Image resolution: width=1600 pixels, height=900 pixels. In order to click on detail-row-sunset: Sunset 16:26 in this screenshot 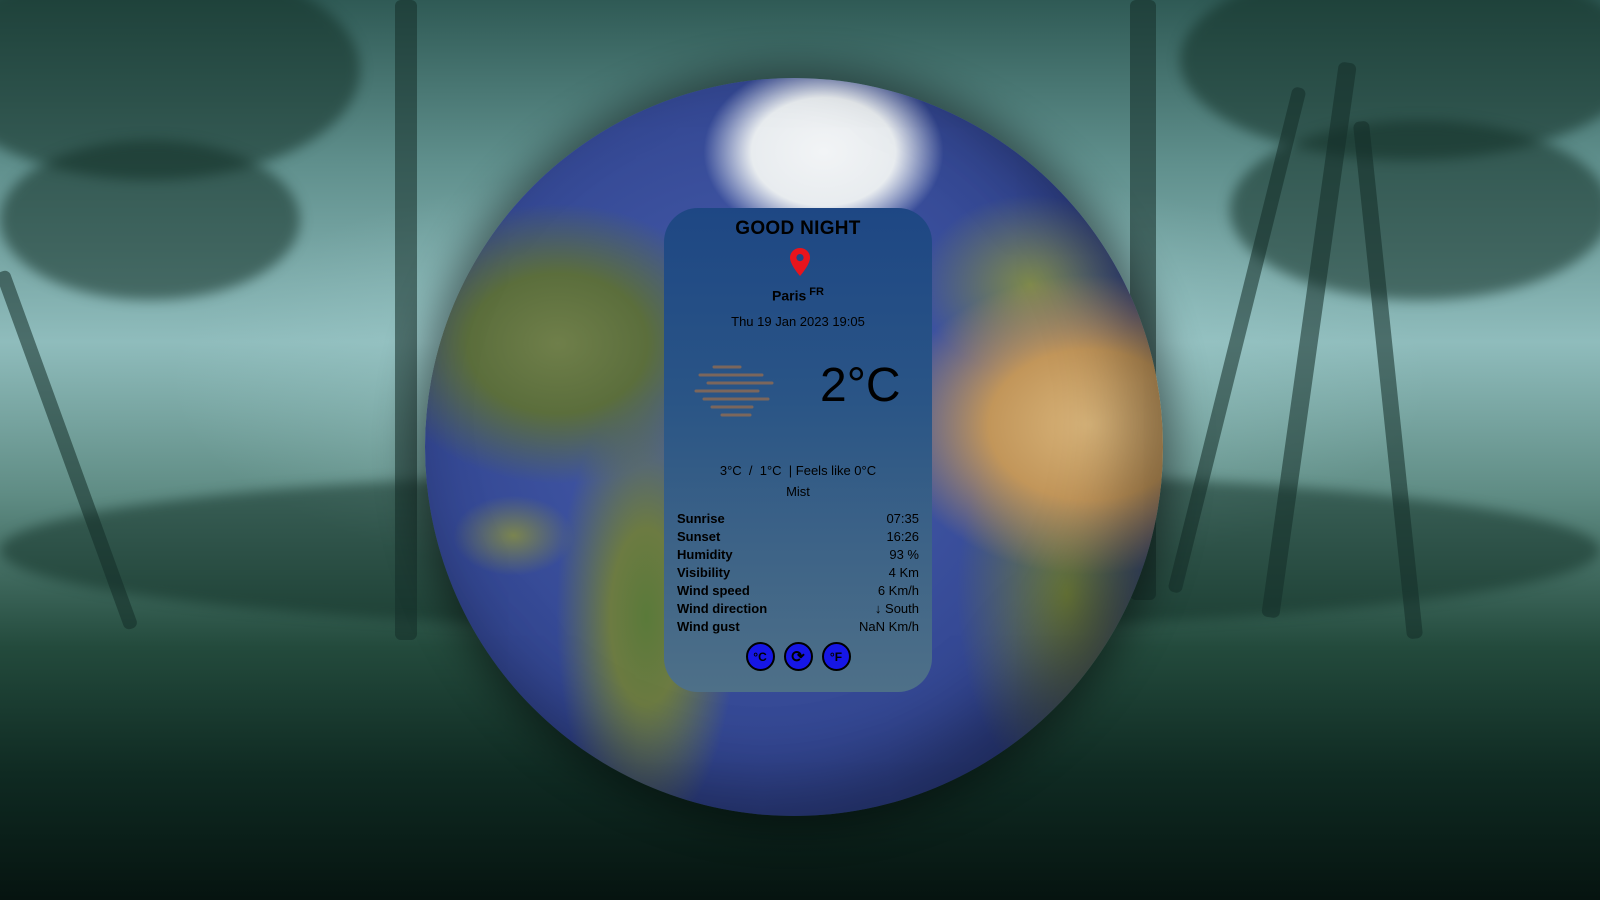, I will do `click(798, 537)`.